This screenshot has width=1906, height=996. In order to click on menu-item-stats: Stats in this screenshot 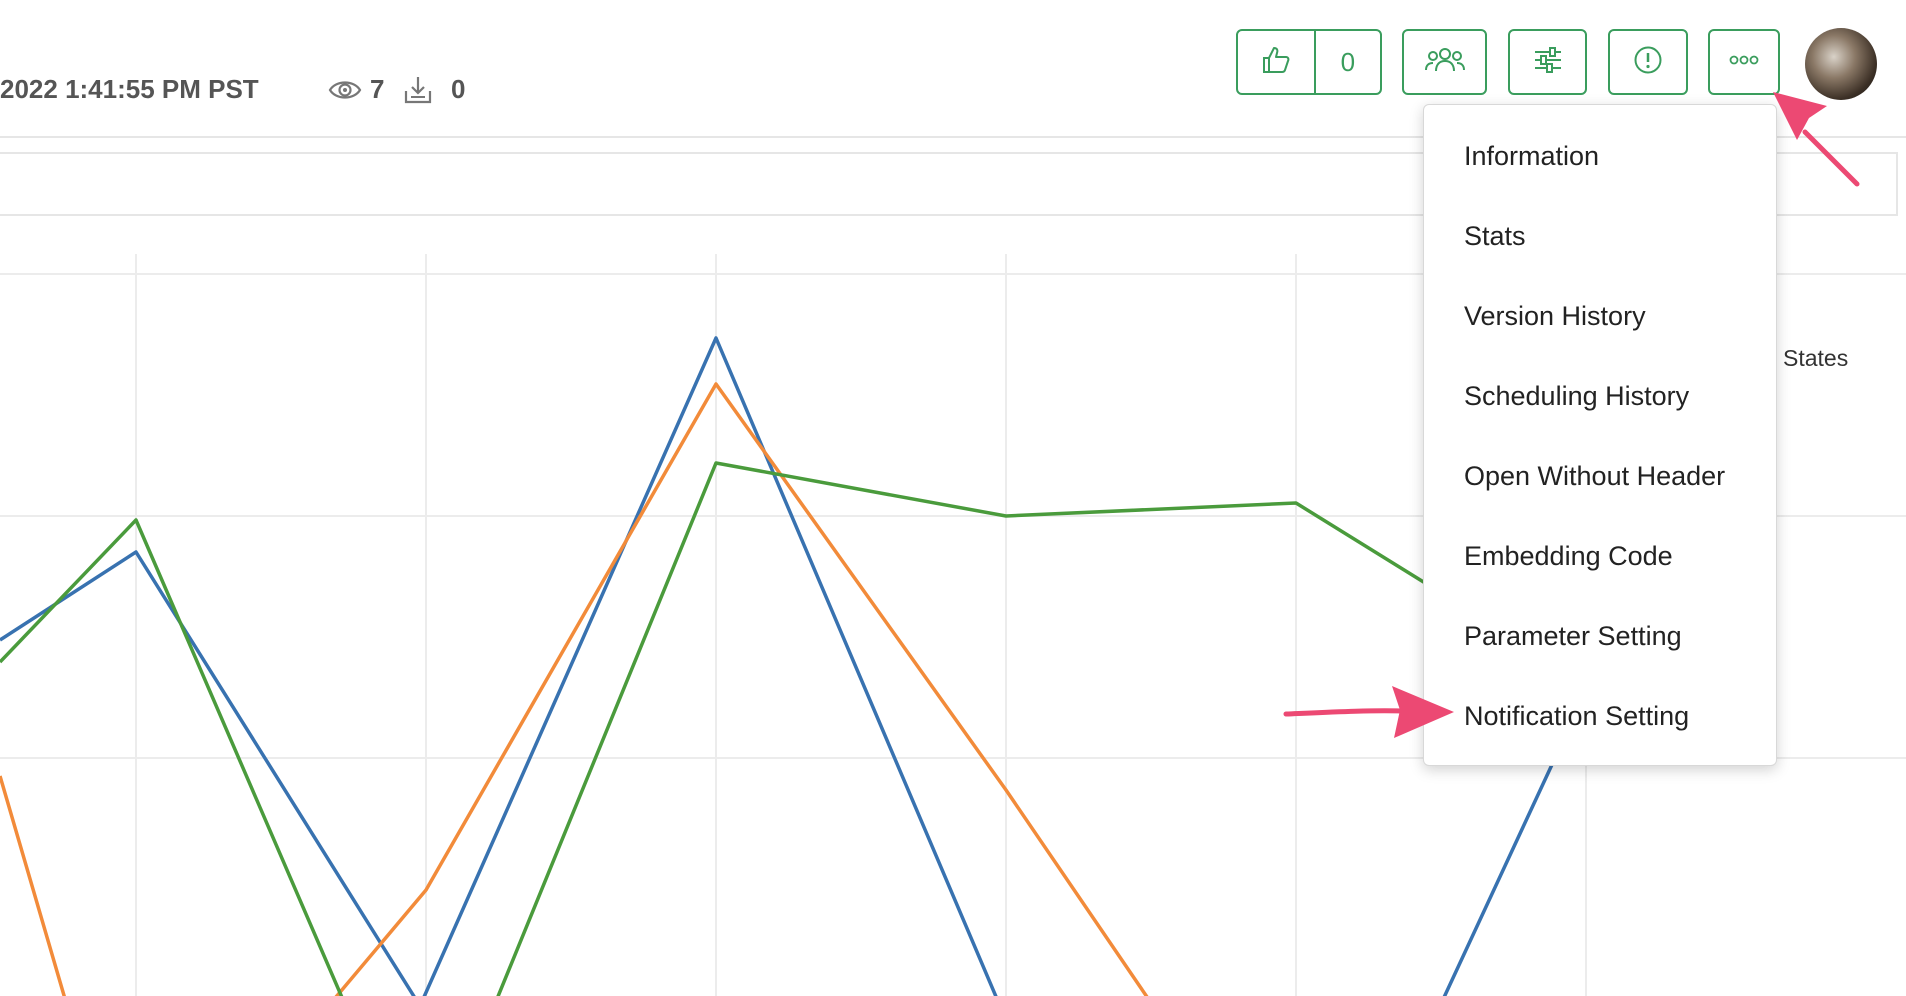, I will do `click(1495, 236)`.